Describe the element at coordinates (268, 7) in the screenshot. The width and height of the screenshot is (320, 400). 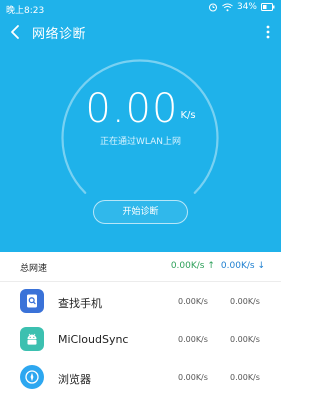
I see `battery-icon` at that location.